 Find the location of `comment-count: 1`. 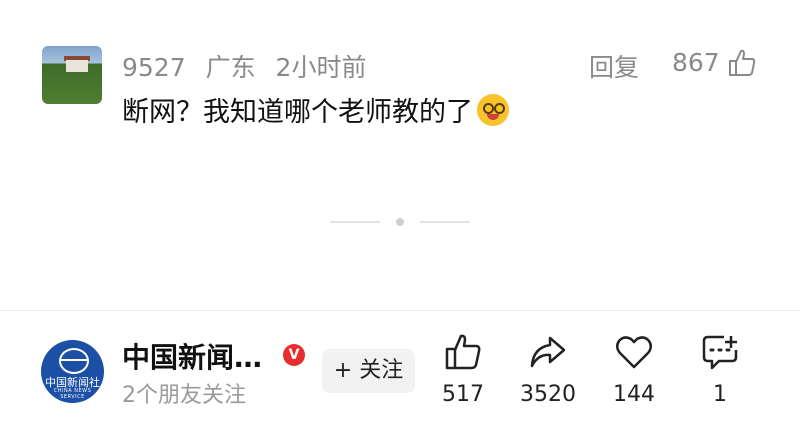

comment-count: 1 is located at coordinates (720, 394).